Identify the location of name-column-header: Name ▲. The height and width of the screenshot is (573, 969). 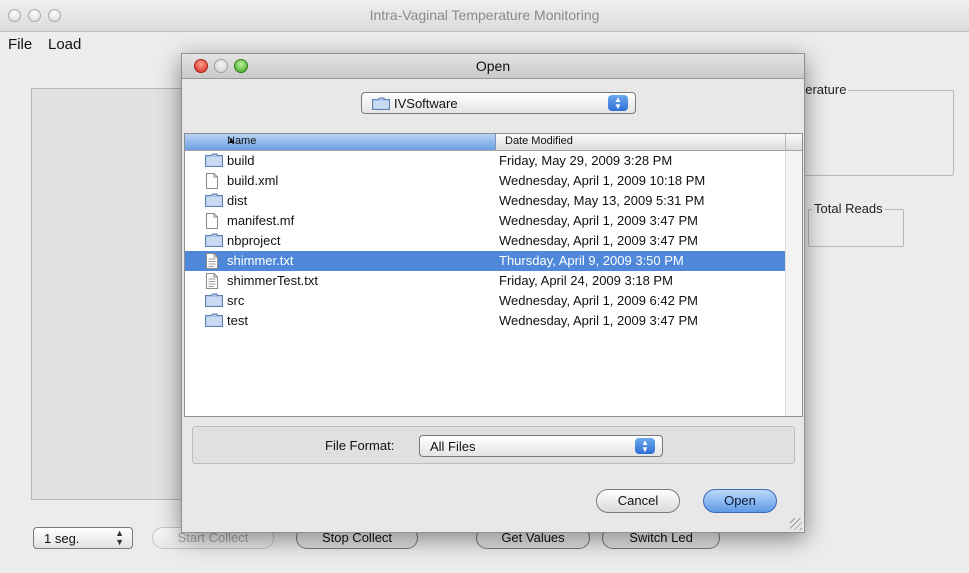
(340, 142).